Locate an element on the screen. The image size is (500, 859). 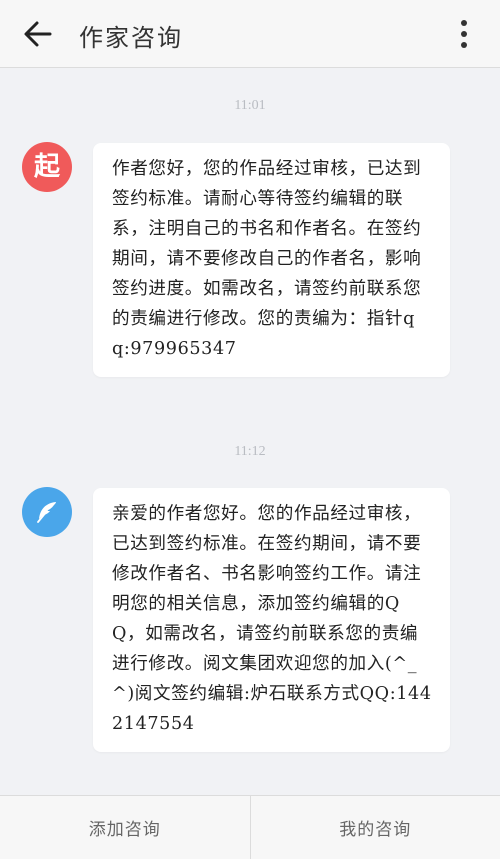
bottom-action-bar: 添加咨询 我的咨询 is located at coordinates (250, 827).